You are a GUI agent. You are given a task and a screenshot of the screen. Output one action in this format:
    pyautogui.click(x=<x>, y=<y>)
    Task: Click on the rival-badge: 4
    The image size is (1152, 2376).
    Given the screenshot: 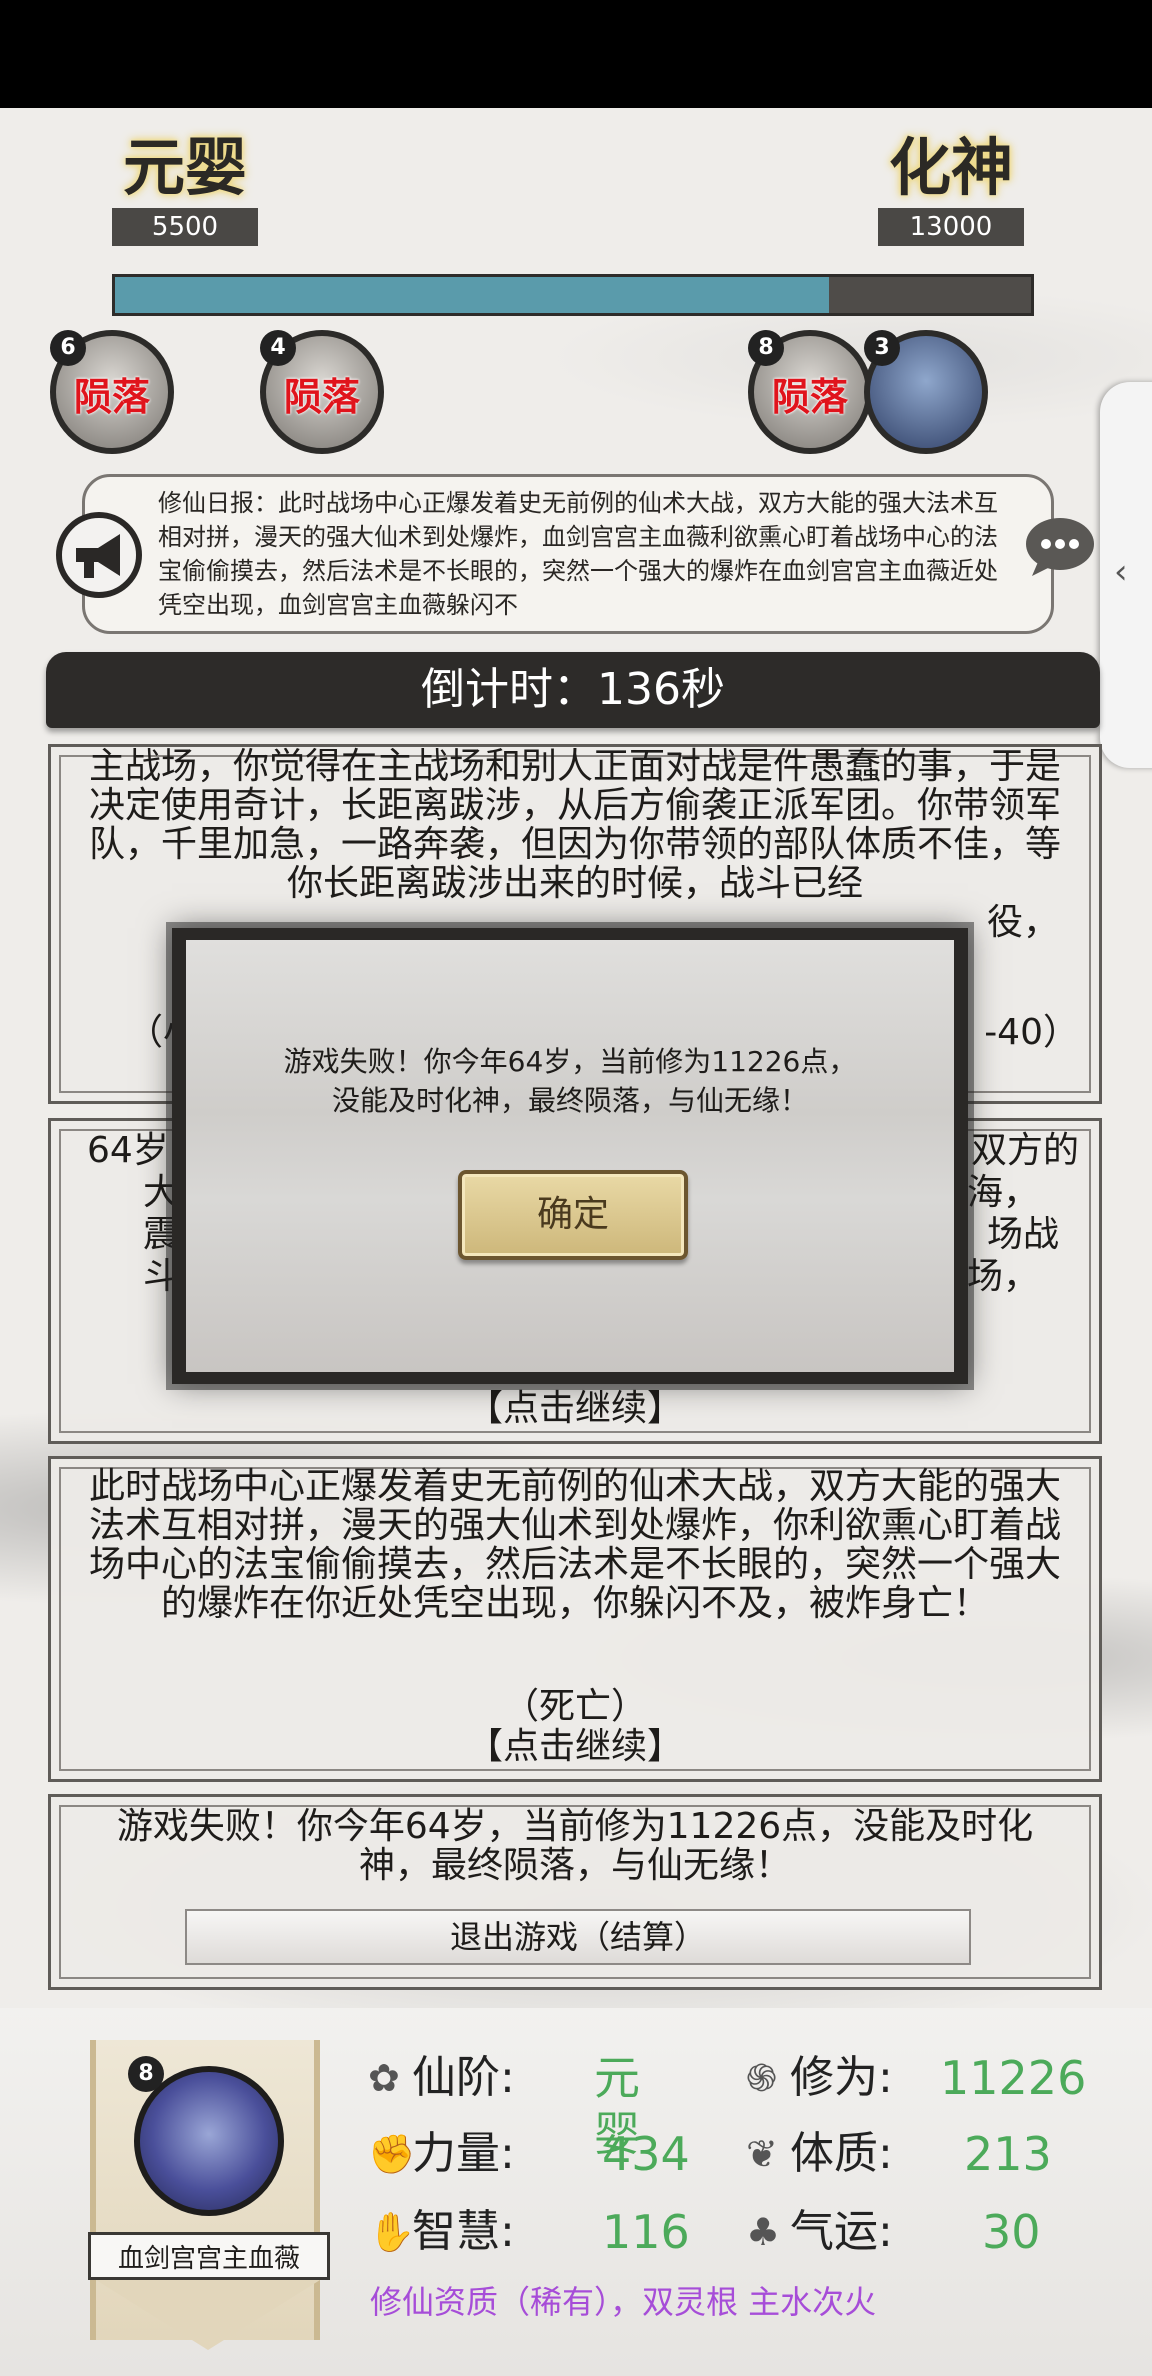 What is the action you would take?
    pyautogui.click(x=278, y=348)
    